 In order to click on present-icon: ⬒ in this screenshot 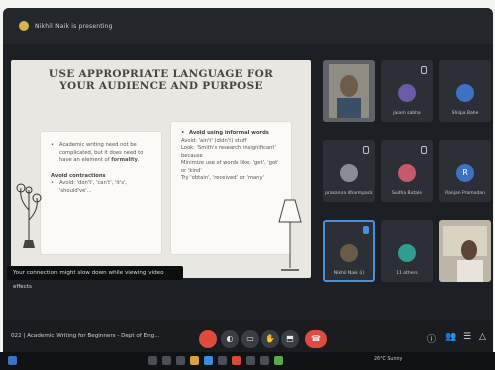, I will do `click(290, 338)`.